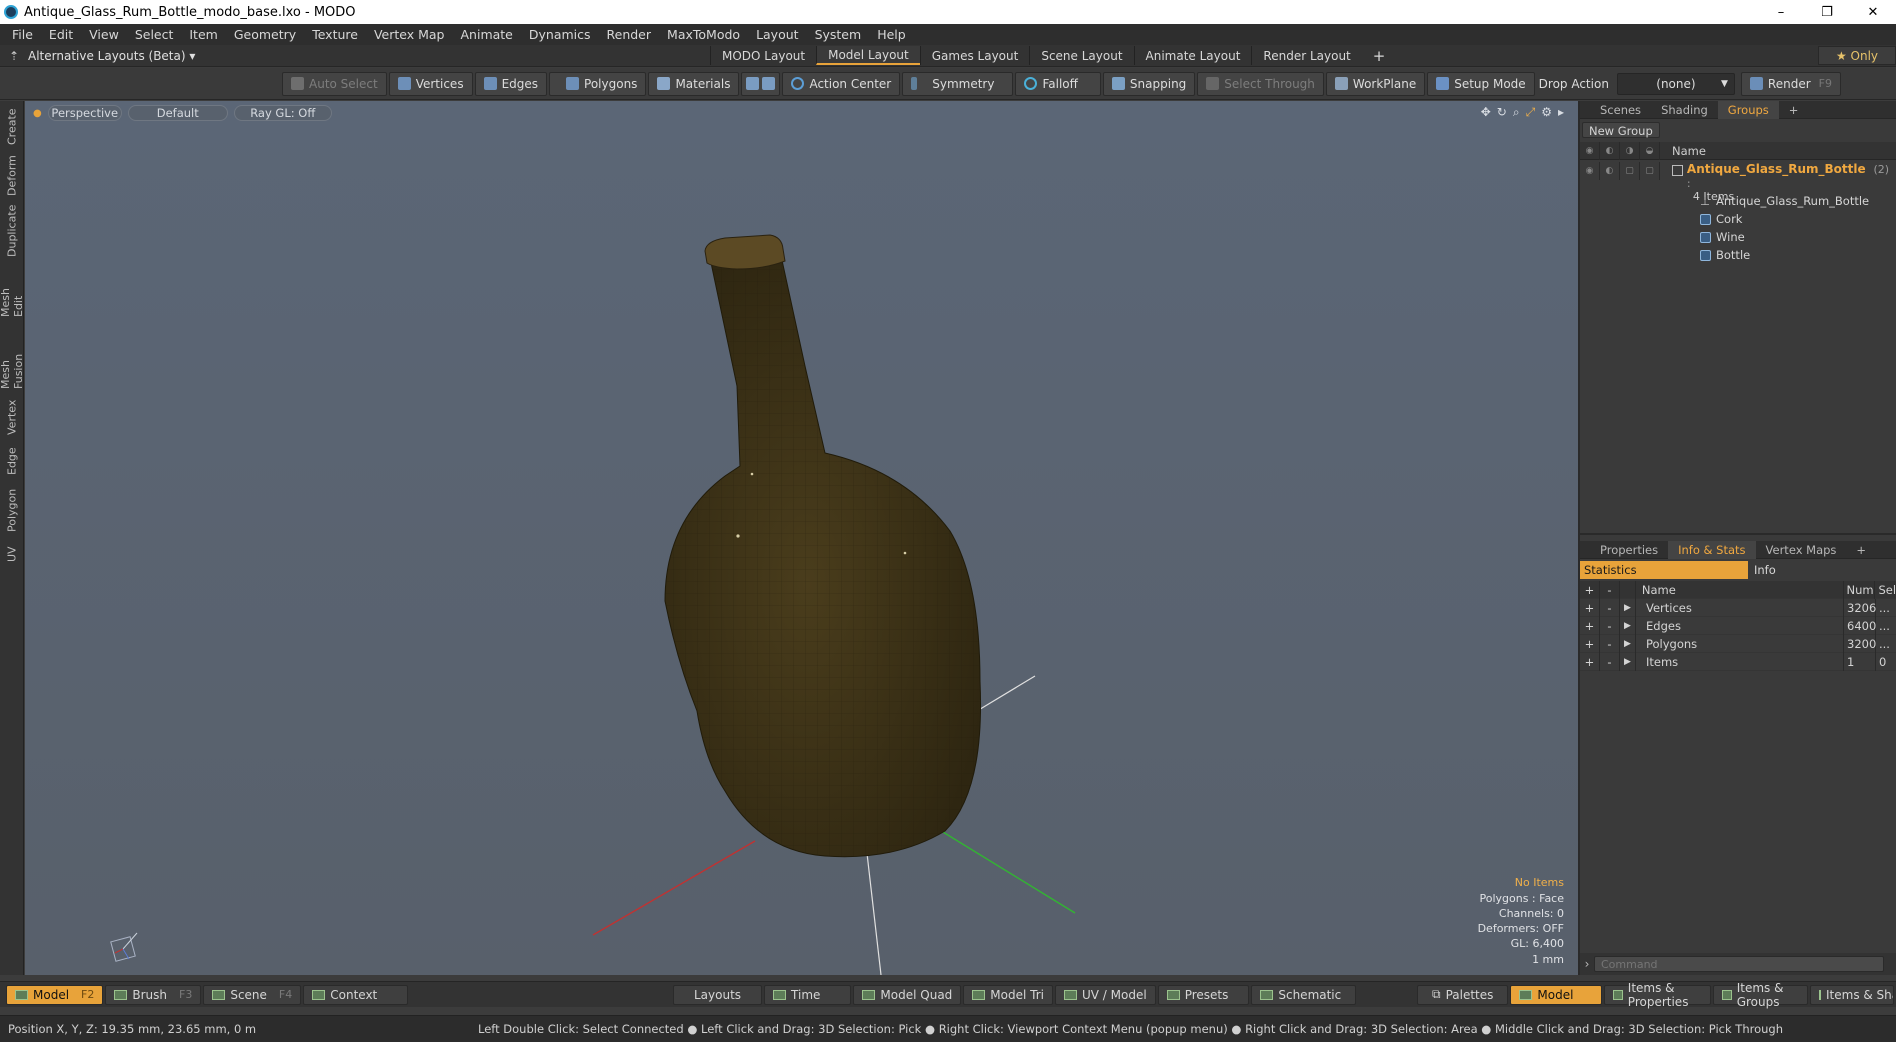  I want to click on select-toggle-icon: ▢, so click(1650, 171).